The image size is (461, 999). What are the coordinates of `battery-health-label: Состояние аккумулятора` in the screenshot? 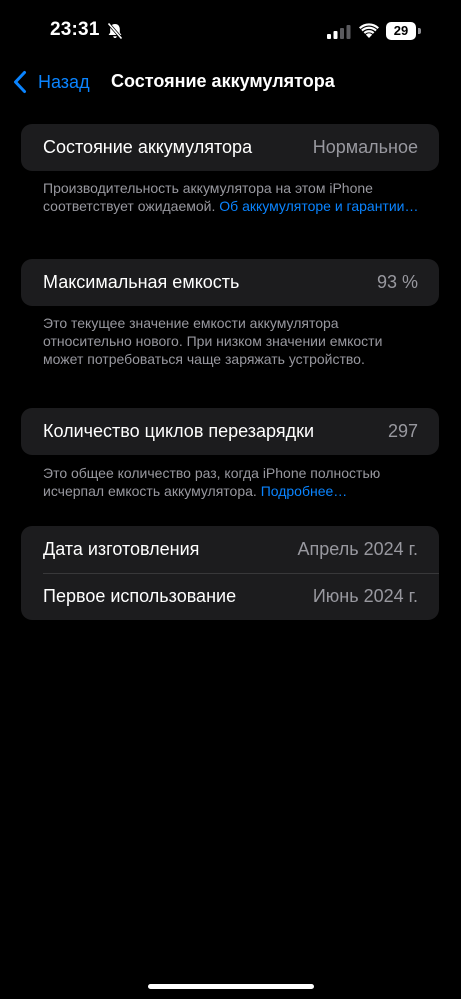 It's located at (148, 147).